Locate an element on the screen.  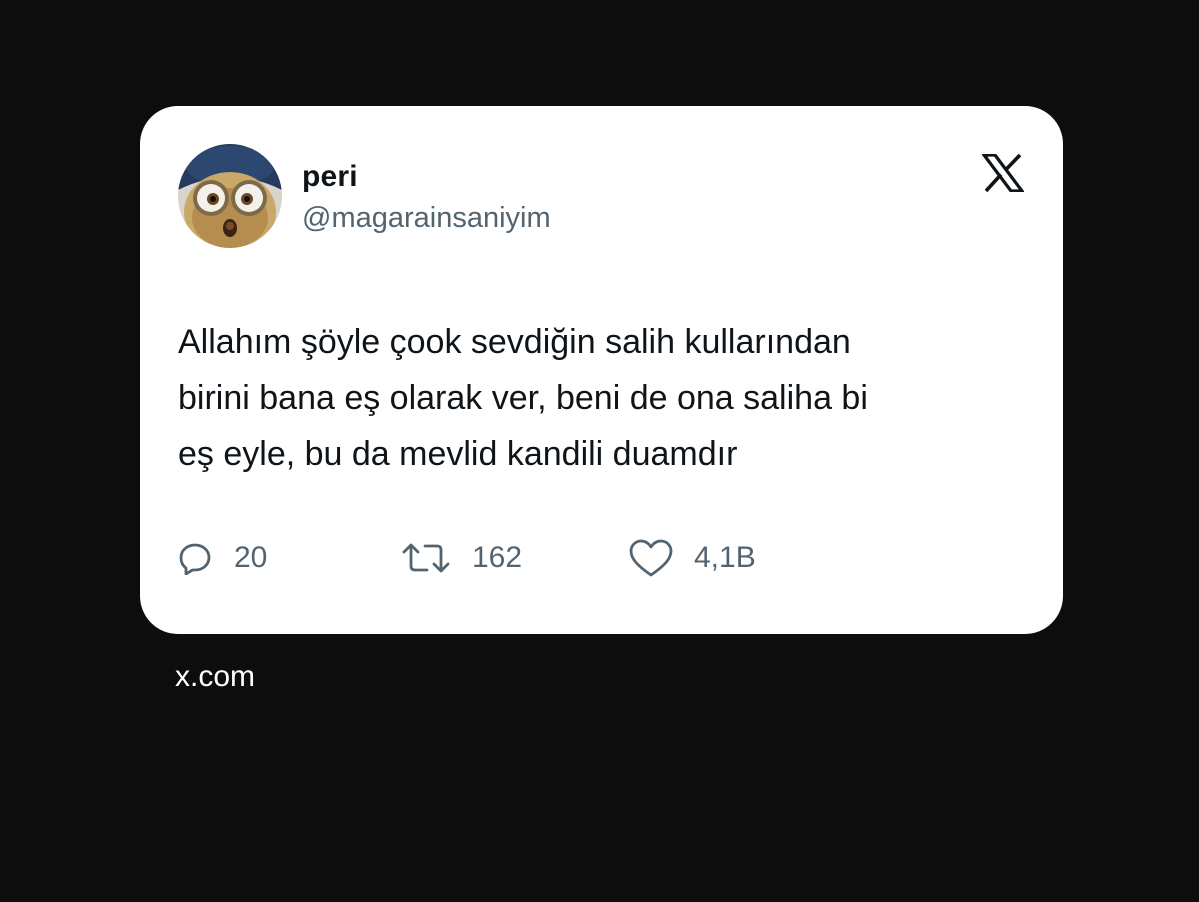
x-logo-icon is located at coordinates (1003, 173).